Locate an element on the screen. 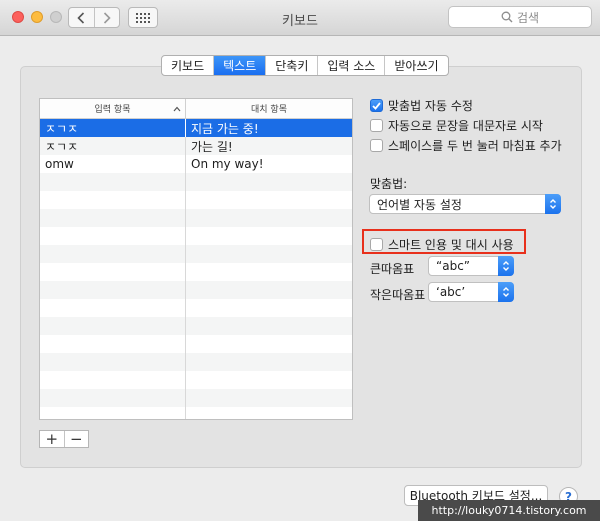  tab-shortcuts: 단축키 is located at coordinates (291, 65).